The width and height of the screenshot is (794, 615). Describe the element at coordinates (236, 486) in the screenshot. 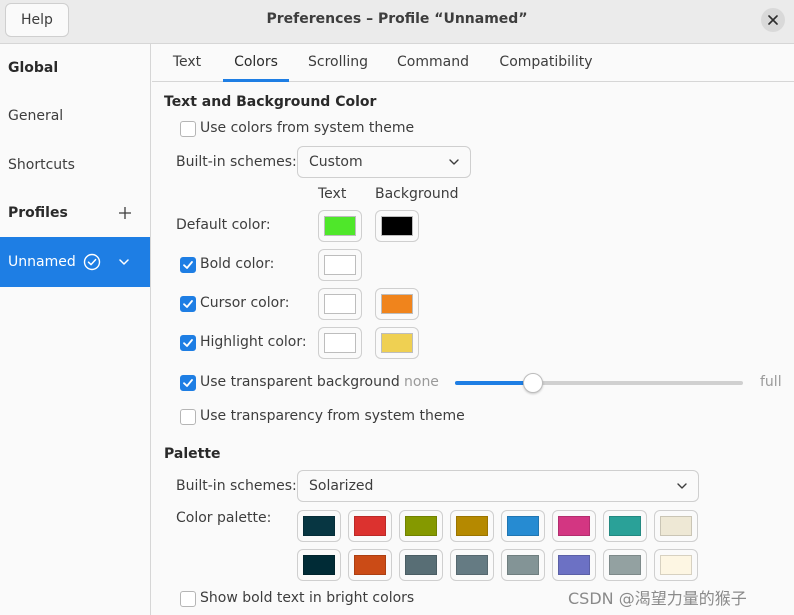

I see `palette-builtin-schemes-label: Built-in schemes:` at that location.